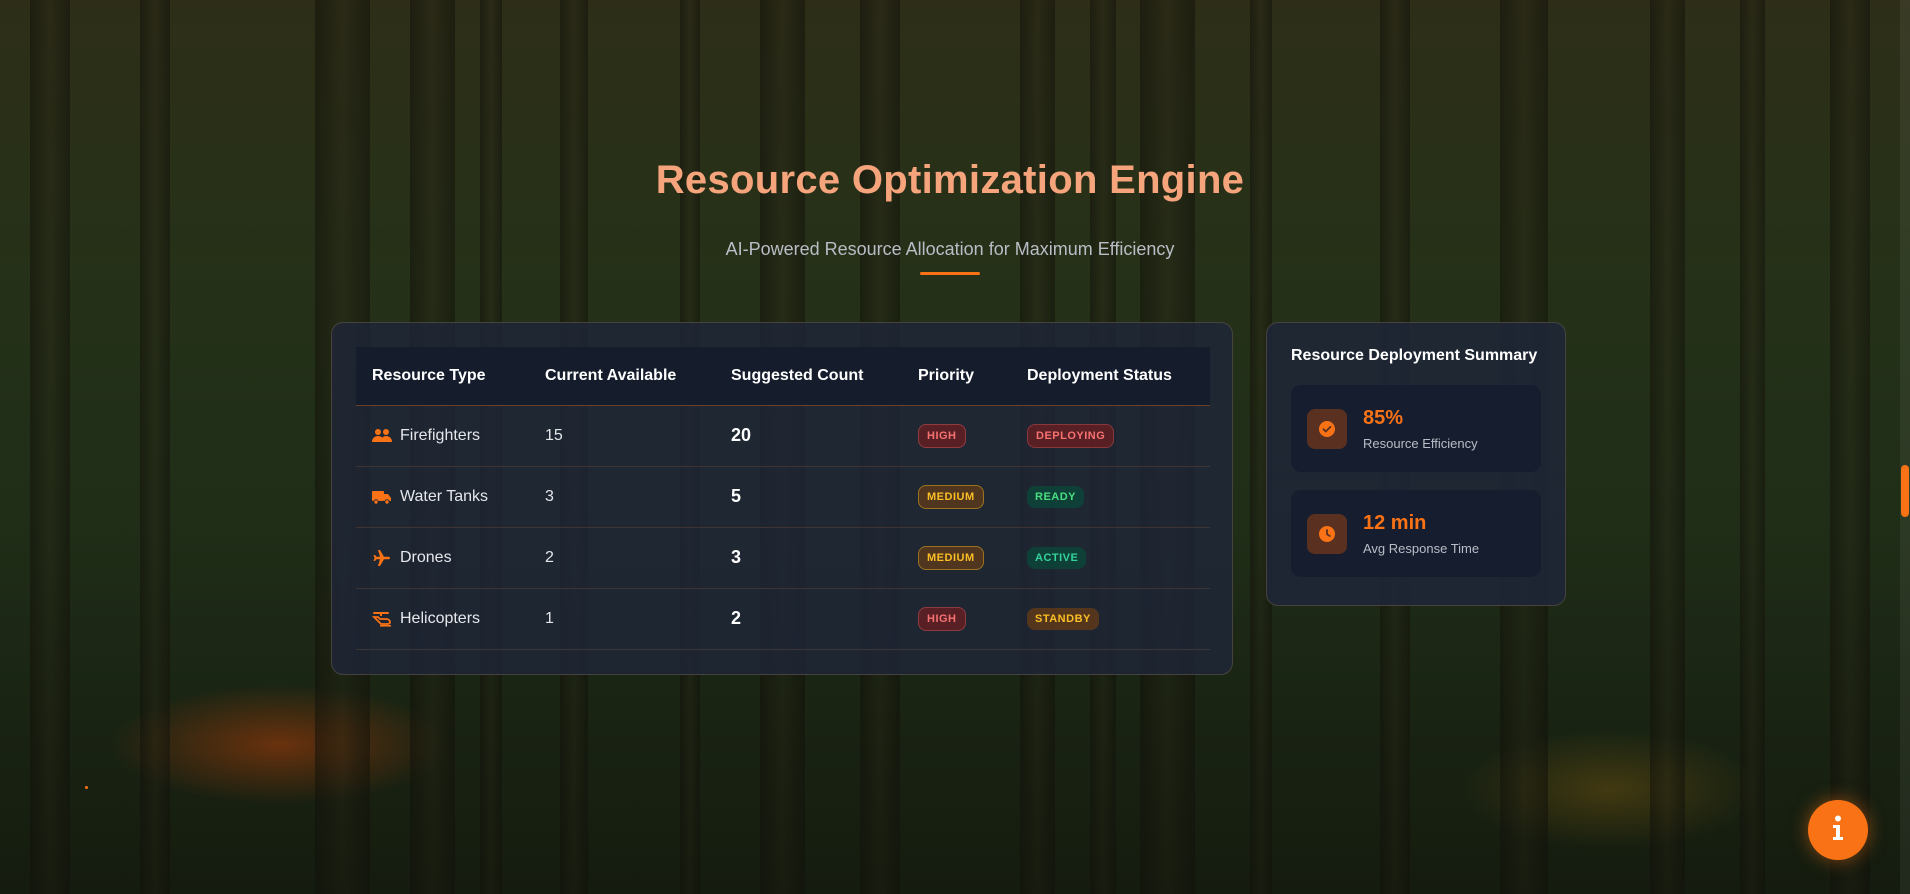  Describe the element at coordinates (426, 557) in the screenshot. I see `resource-type-label: Drones` at that location.